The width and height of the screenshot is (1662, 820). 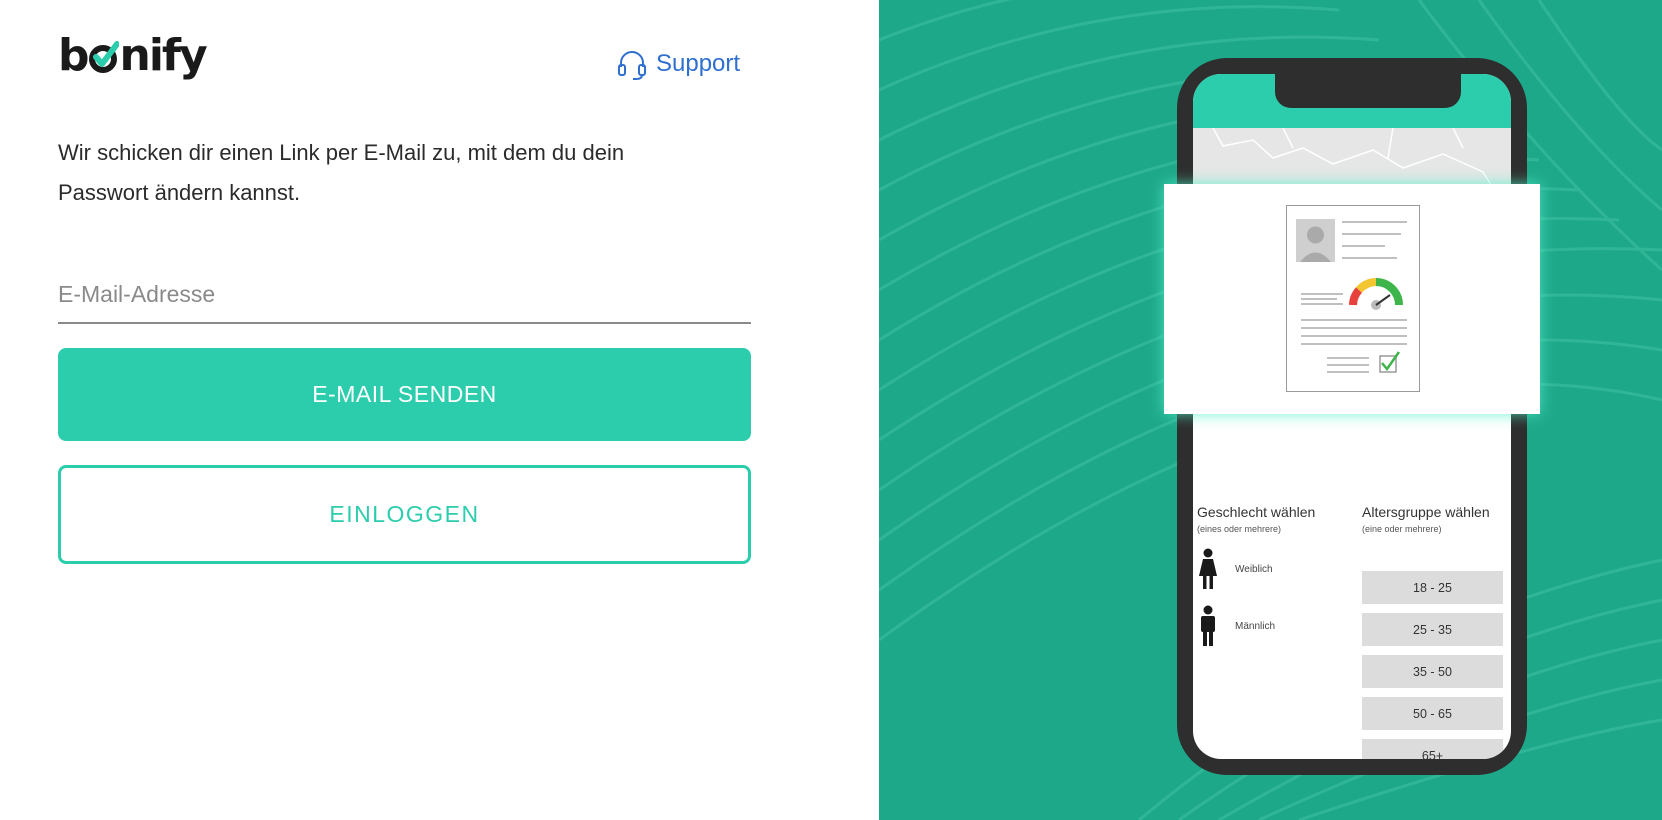 I want to click on logo-text-prefix: b, so click(x=73, y=55).